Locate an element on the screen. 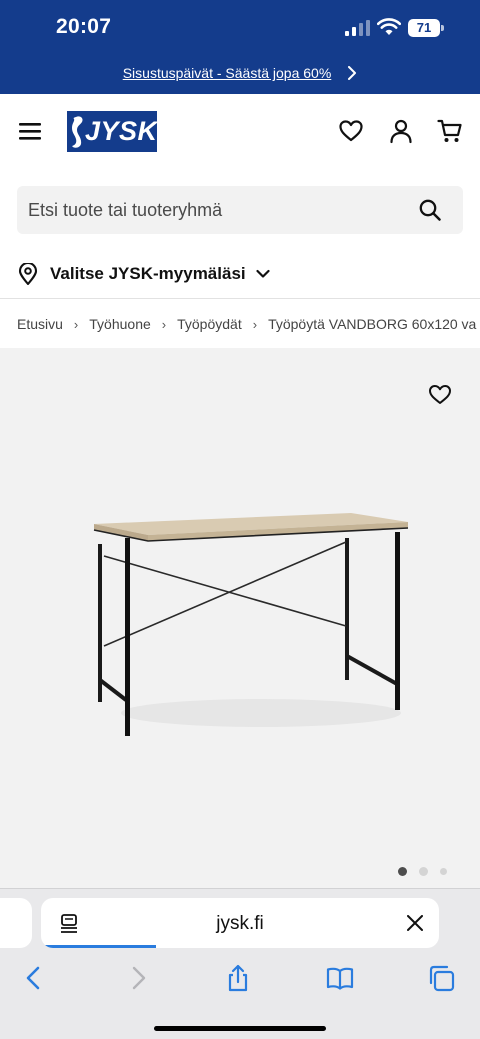  breadcrumb-item-current: Työpöytä VANDBORG 60x120 va is located at coordinates (372, 324).